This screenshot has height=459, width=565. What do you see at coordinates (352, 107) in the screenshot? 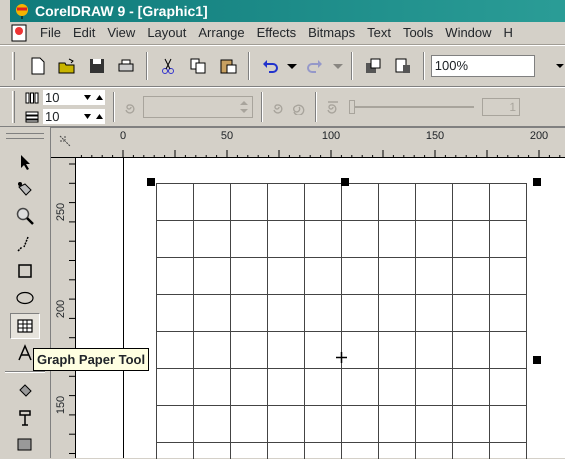
I see `slider-thumb` at bounding box center [352, 107].